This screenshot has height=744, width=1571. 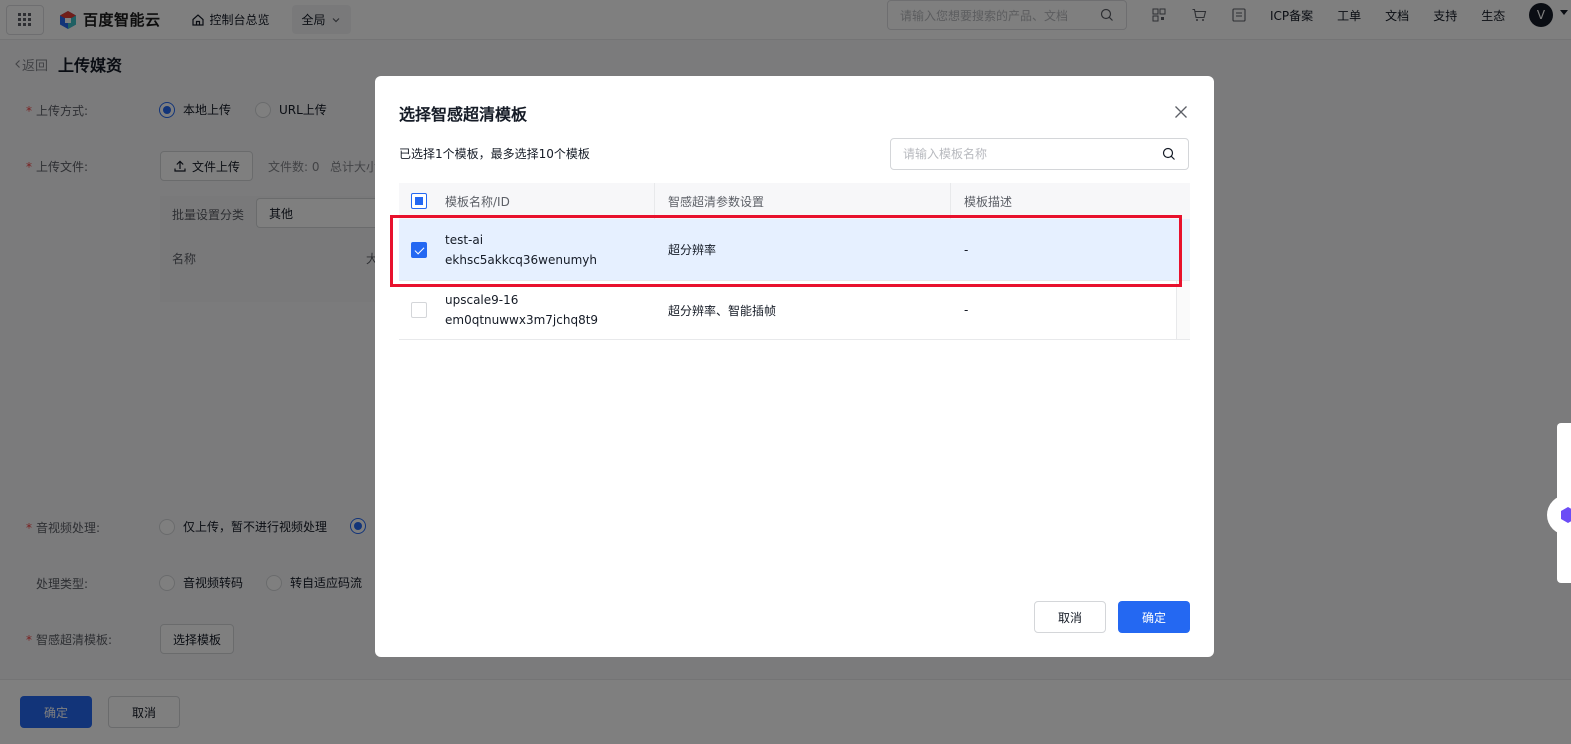 What do you see at coordinates (522, 320) in the screenshot?
I see `template-id: em0qtnuwwx3m7jchq8t9` at bounding box center [522, 320].